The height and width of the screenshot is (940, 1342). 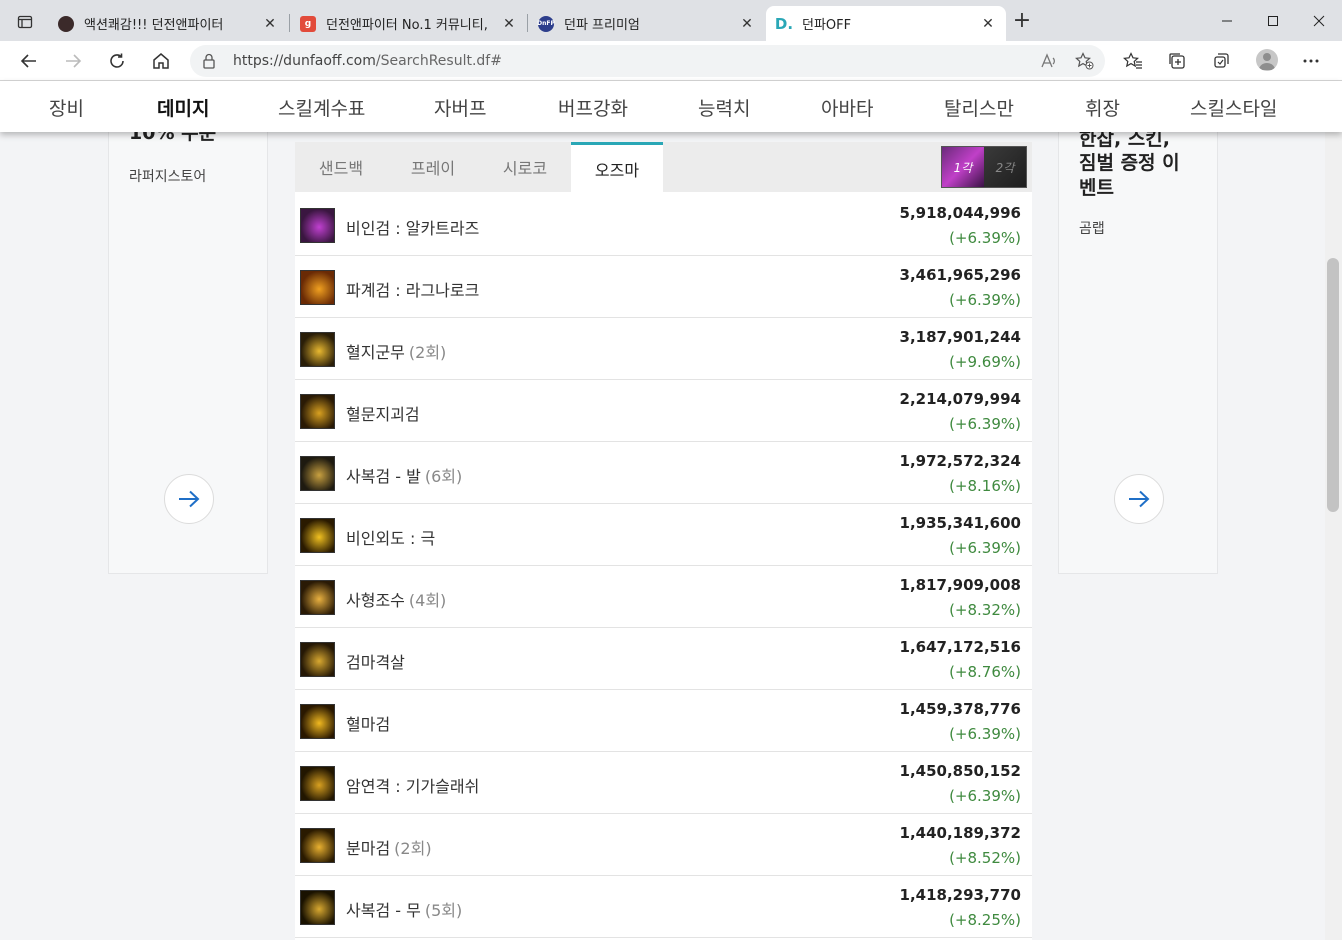 What do you see at coordinates (963, 167) in the screenshot?
I see `toggle-first-awakening: 1각` at bounding box center [963, 167].